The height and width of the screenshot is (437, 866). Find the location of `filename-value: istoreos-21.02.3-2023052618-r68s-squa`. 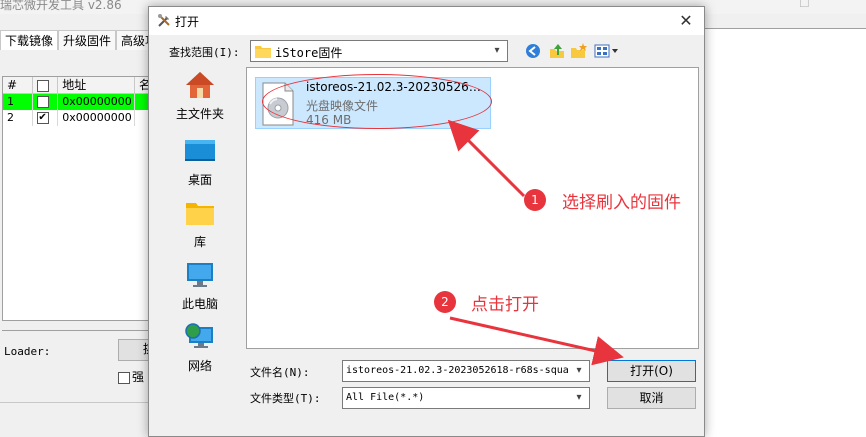

filename-value: istoreos-21.02.3-2023052618-r68s-squa is located at coordinates (457, 370).